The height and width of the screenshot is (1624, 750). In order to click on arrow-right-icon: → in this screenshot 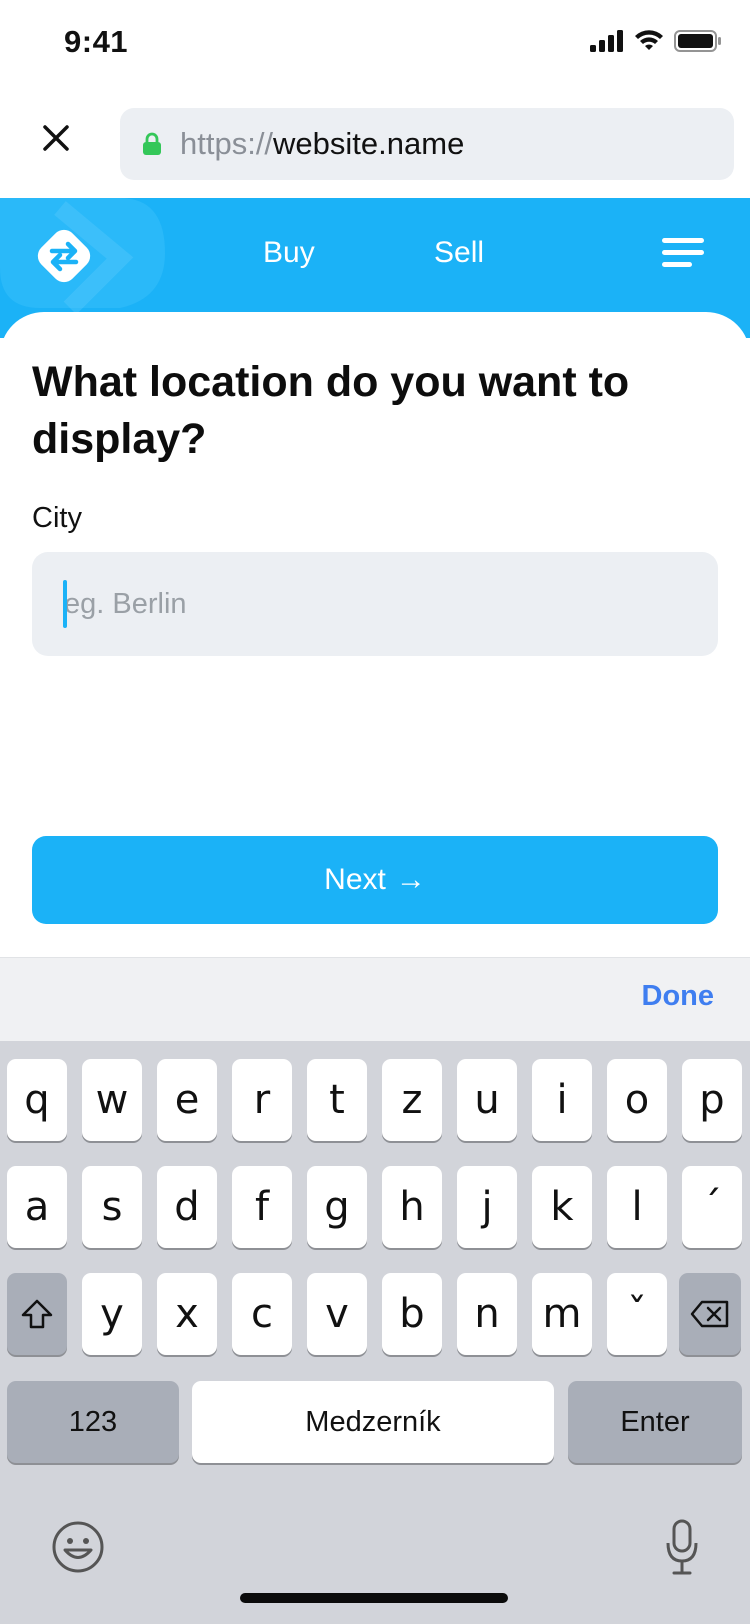, I will do `click(410, 879)`.